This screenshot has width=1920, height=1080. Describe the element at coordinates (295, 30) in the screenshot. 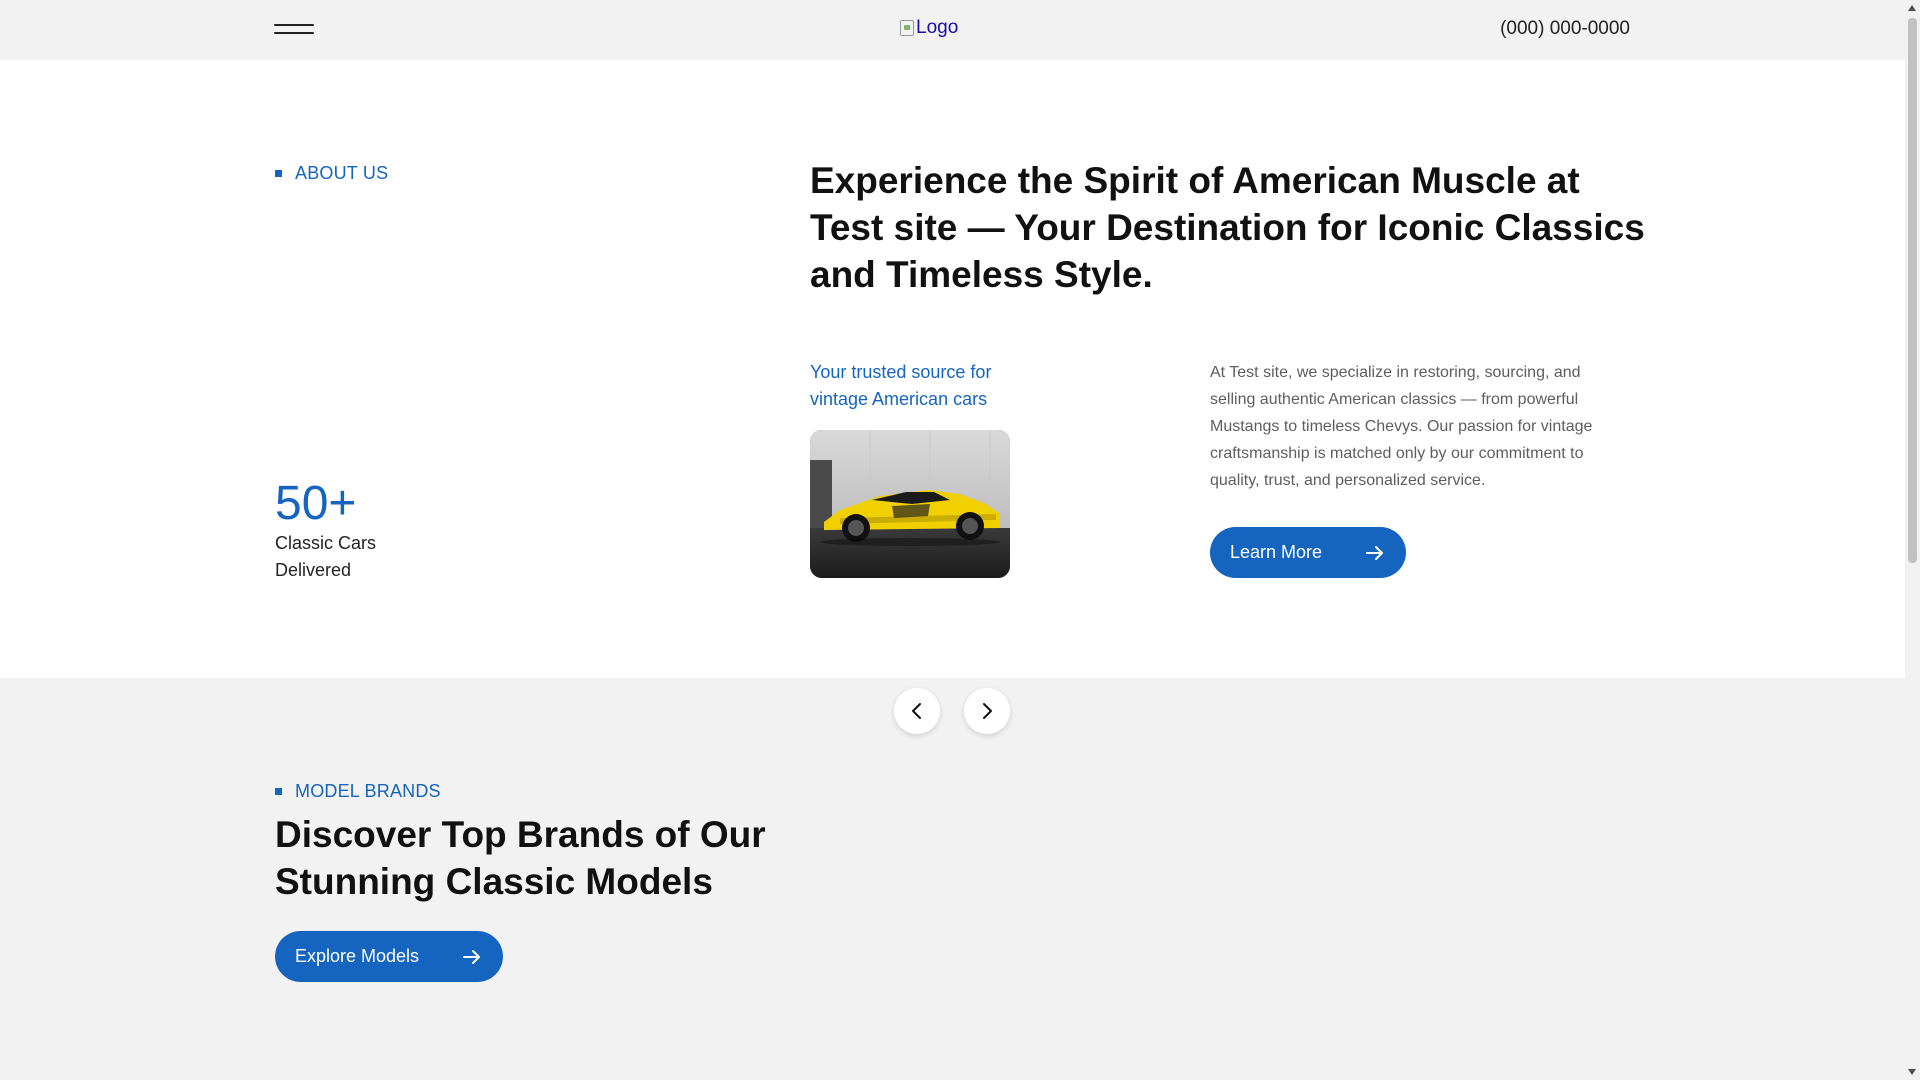

I see `hamburger-menu-icon` at that location.